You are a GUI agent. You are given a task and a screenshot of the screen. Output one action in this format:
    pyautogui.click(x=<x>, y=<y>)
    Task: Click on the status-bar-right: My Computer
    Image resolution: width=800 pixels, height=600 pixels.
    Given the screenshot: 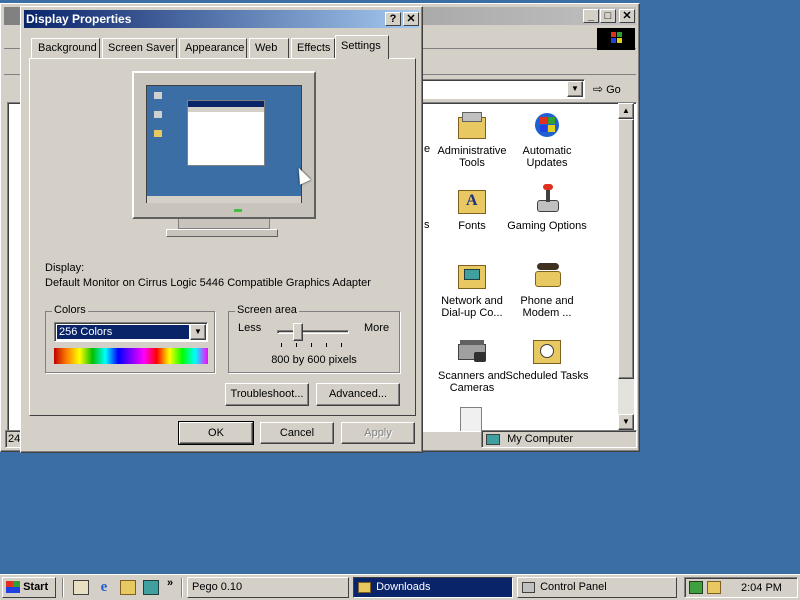 What is the action you would take?
    pyautogui.click(x=559, y=439)
    